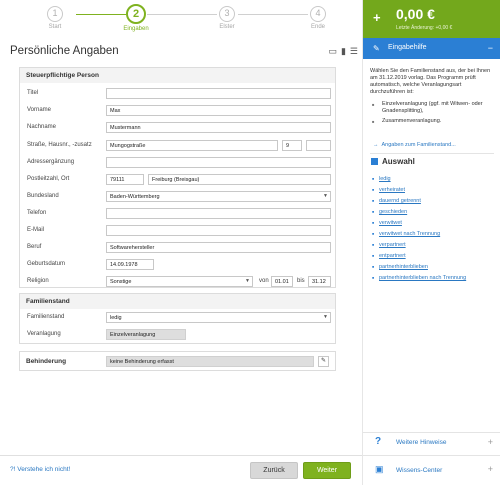 The width and height of the screenshot is (500, 485). What do you see at coordinates (327, 470) in the screenshot?
I see `next-button: Weiter` at bounding box center [327, 470].